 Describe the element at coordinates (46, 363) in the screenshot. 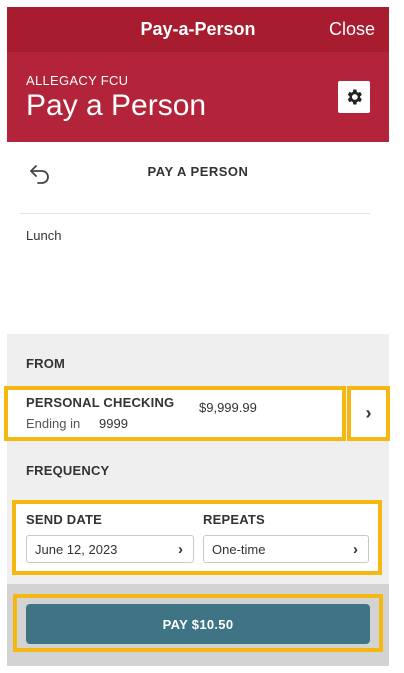

I see `from-label: FROM` at that location.